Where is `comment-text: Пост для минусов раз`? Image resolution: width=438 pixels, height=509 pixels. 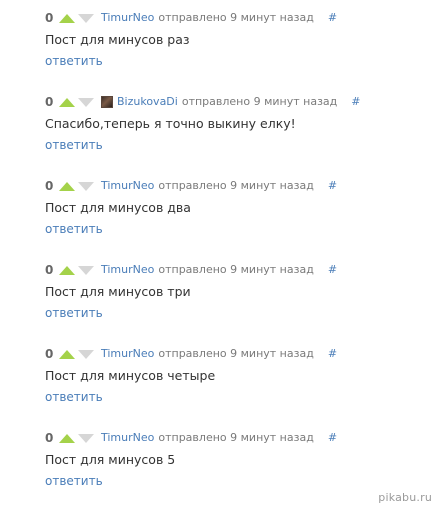 comment-text: Пост для минусов раз is located at coordinates (117, 39).